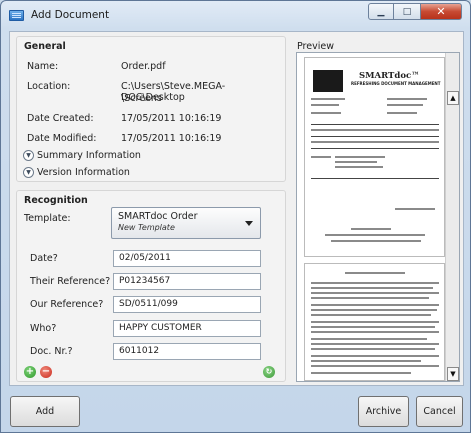 This screenshot has width=471, height=433. Describe the element at coordinates (45, 46) in the screenshot. I see `general-heading: General` at that location.